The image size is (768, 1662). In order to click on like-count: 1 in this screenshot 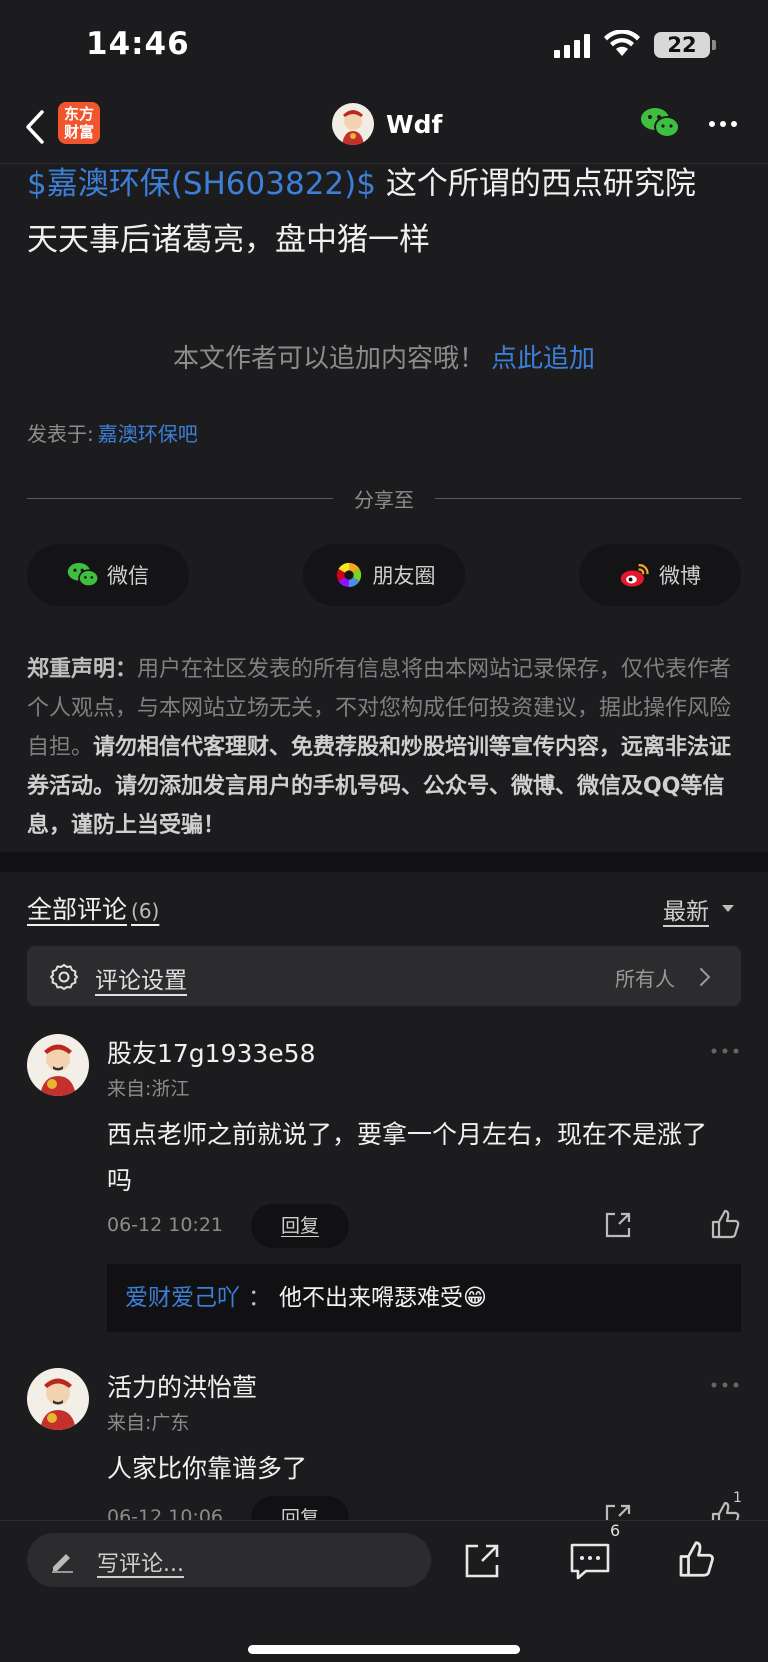, I will do `click(737, 1498)`.